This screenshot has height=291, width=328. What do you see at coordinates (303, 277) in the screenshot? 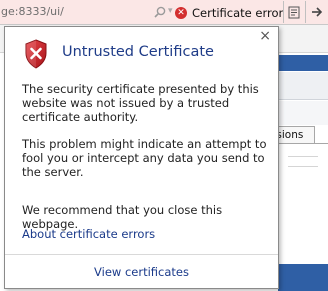
I see `page-footer-band` at bounding box center [303, 277].